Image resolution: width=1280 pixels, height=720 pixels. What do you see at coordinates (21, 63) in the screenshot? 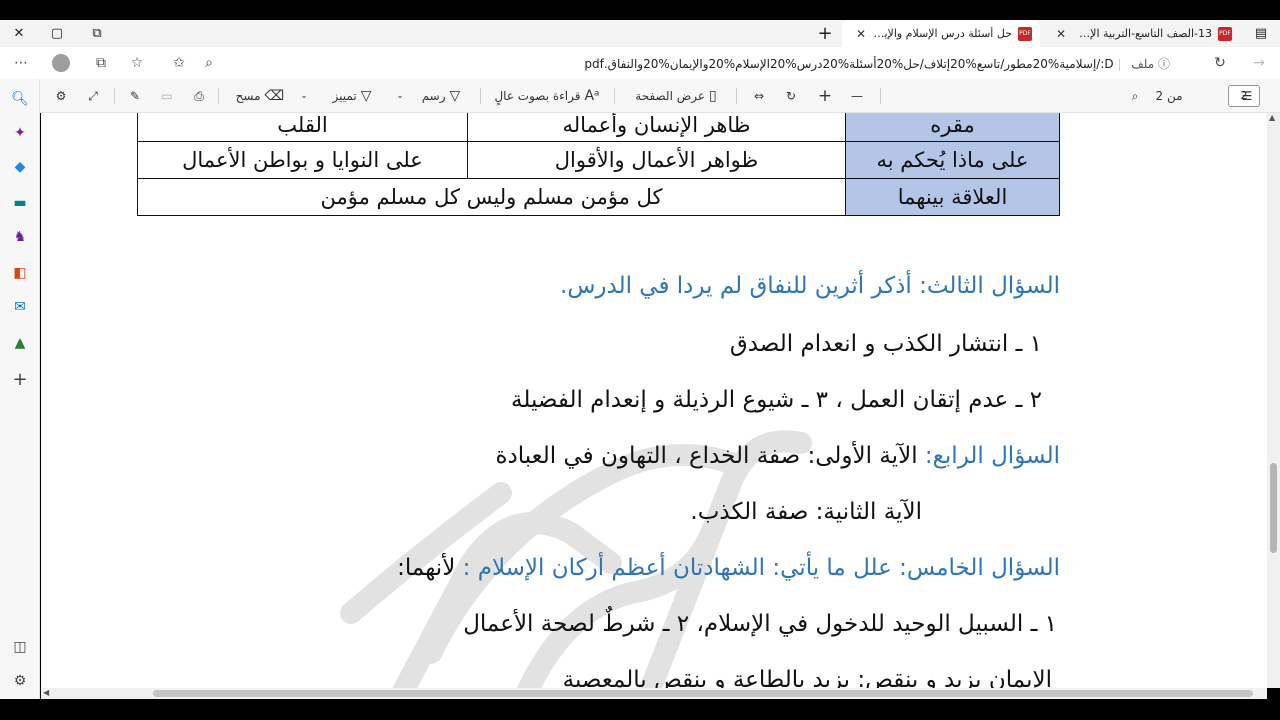
I see `more-options-button: ⋯` at bounding box center [21, 63].